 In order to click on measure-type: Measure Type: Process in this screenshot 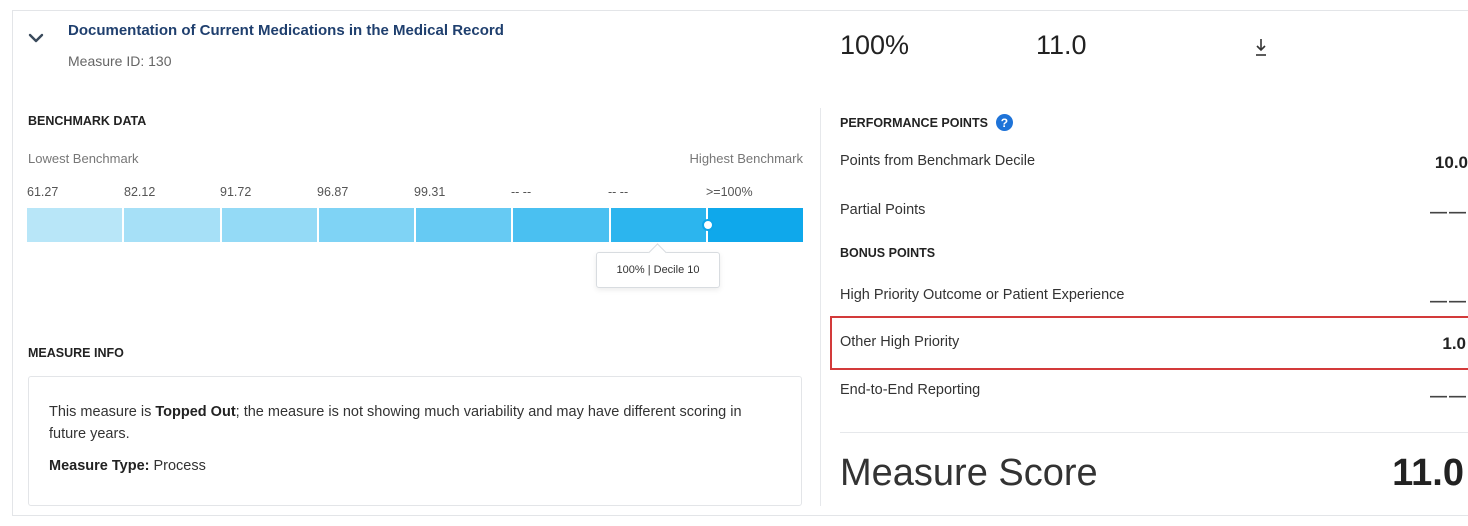, I will do `click(415, 466)`.